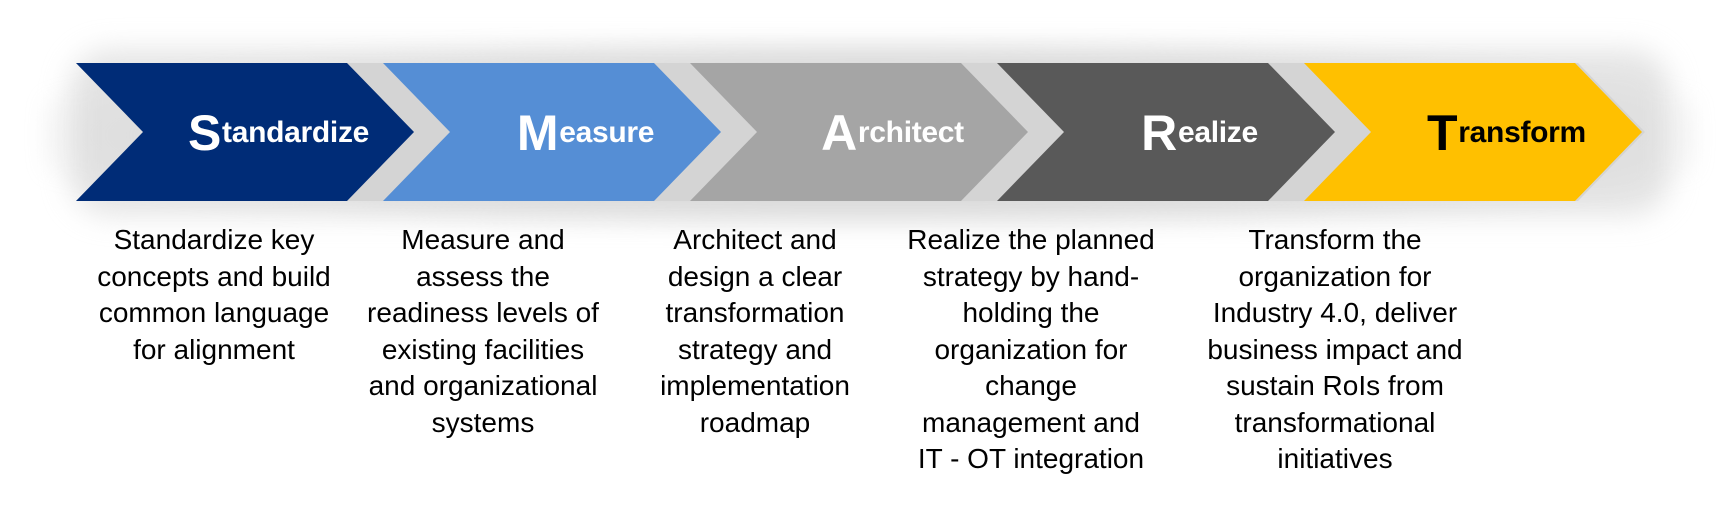 Image resolution: width=1724 pixels, height=522 pixels. Describe the element at coordinates (607, 132) in the screenshot. I see `step-title-rest: easure` at that location.